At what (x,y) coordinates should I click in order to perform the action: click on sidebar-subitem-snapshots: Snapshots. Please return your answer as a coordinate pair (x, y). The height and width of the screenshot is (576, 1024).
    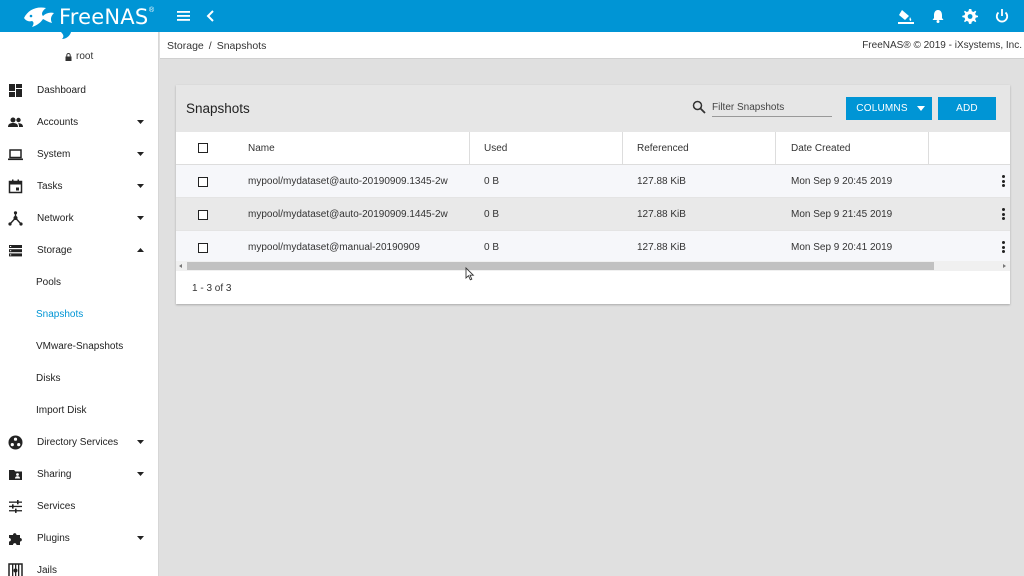
    Looking at the image, I should click on (79, 314).